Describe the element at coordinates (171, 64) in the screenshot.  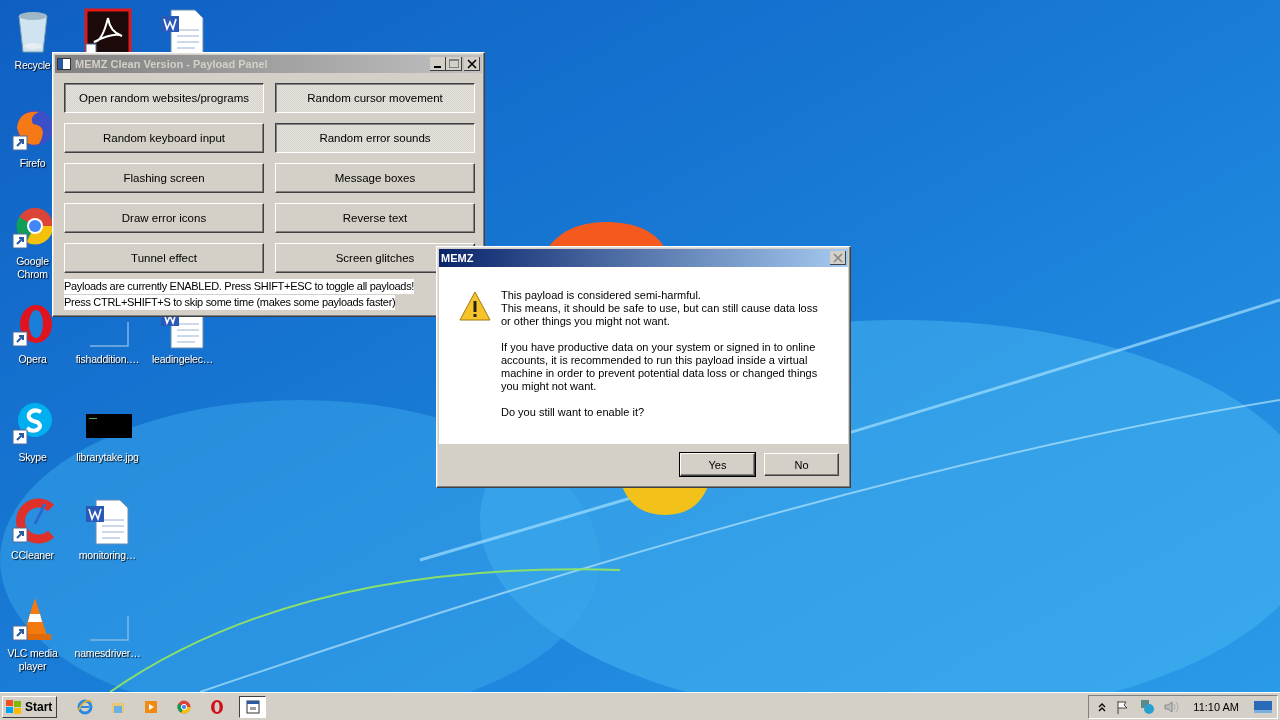
I see `window-title: MEMZ Clean Version - Payload Panel` at that location.